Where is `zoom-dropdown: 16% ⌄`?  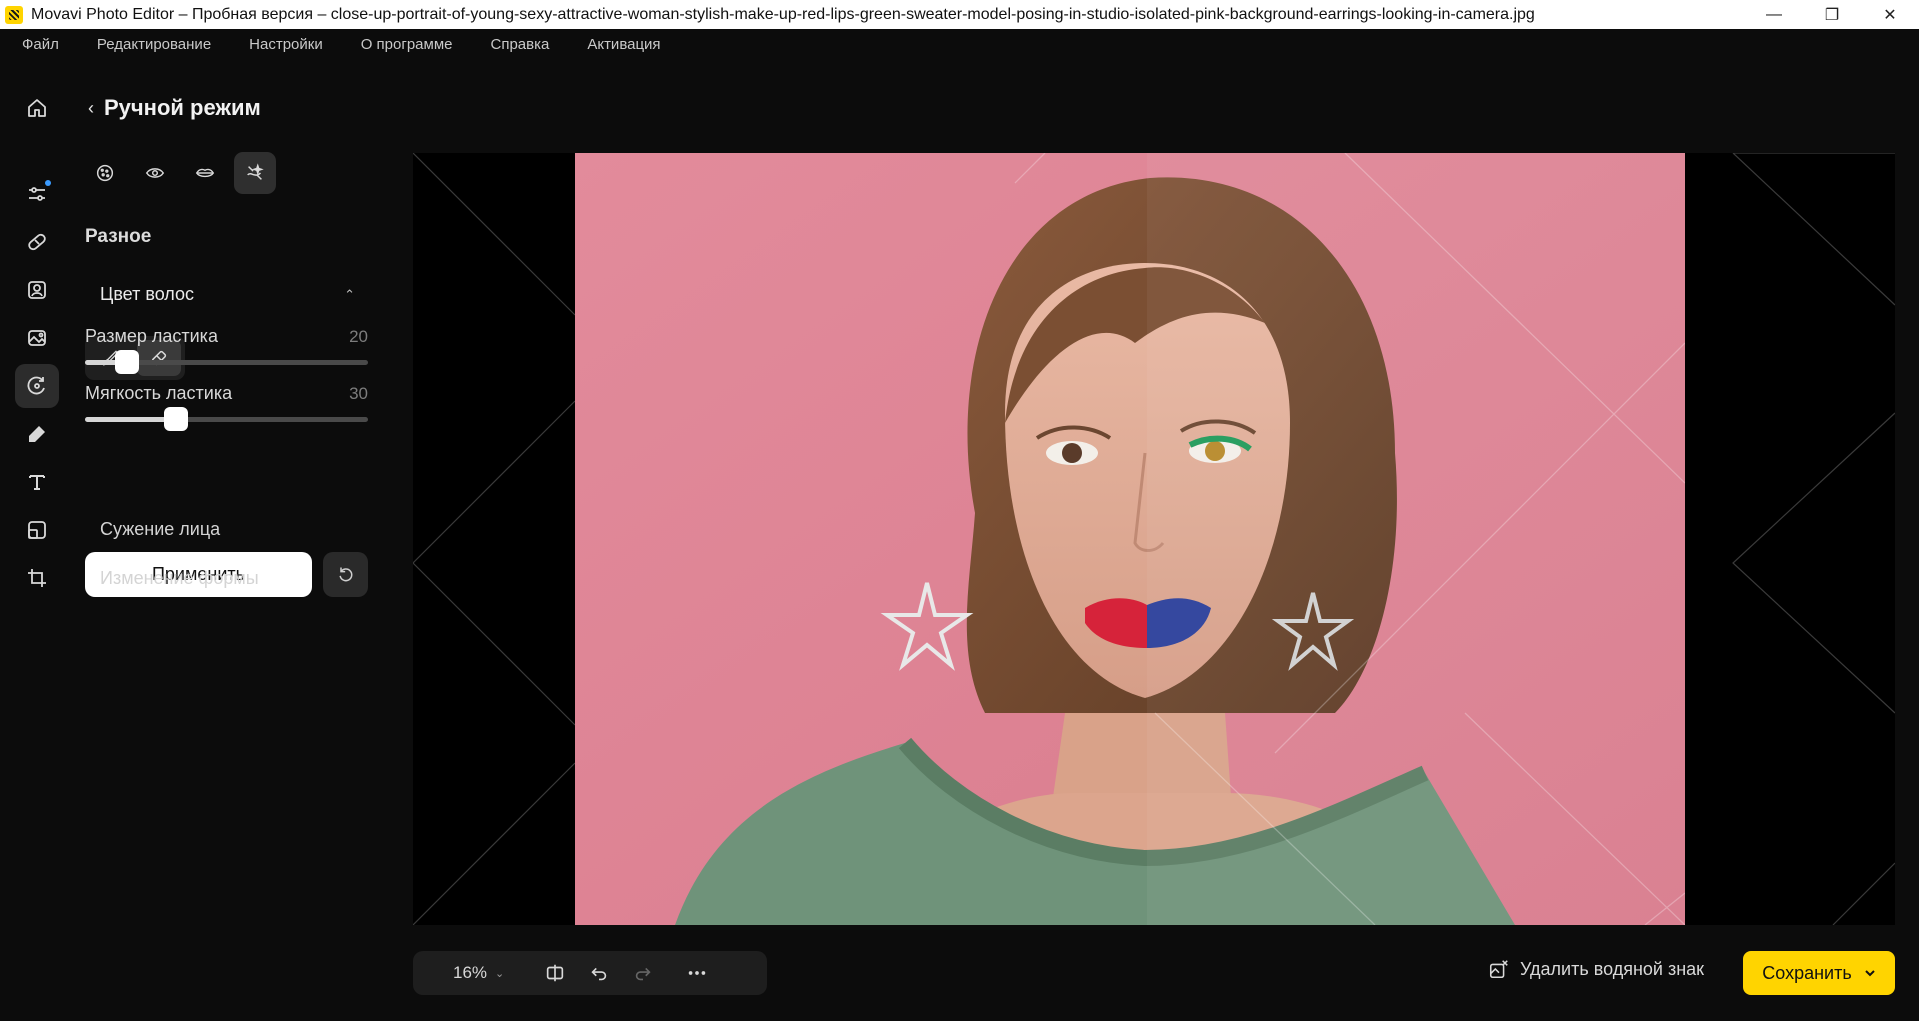 zoom-dropdown: 16% ⌄ is located at coordinates (478, 973).